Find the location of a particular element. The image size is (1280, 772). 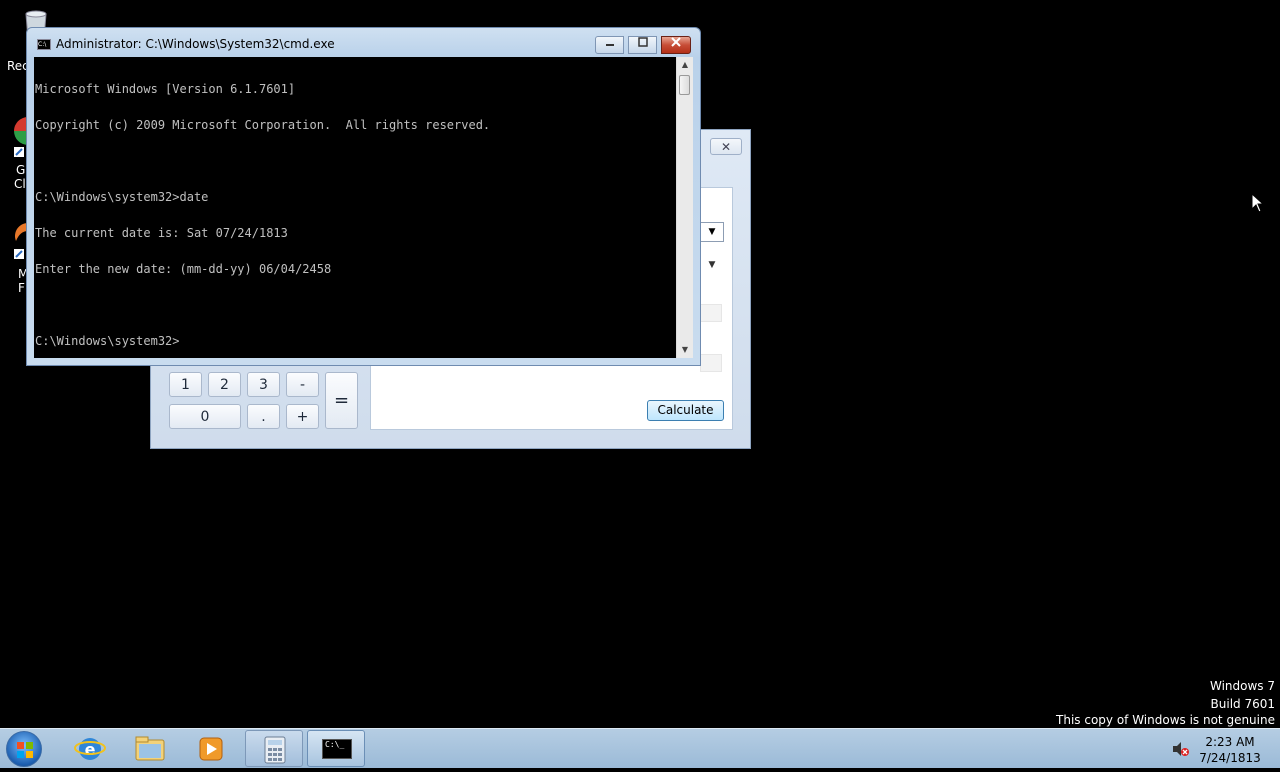

console-line: C:\Windows\system32>date is located at coordinates (122, 197).